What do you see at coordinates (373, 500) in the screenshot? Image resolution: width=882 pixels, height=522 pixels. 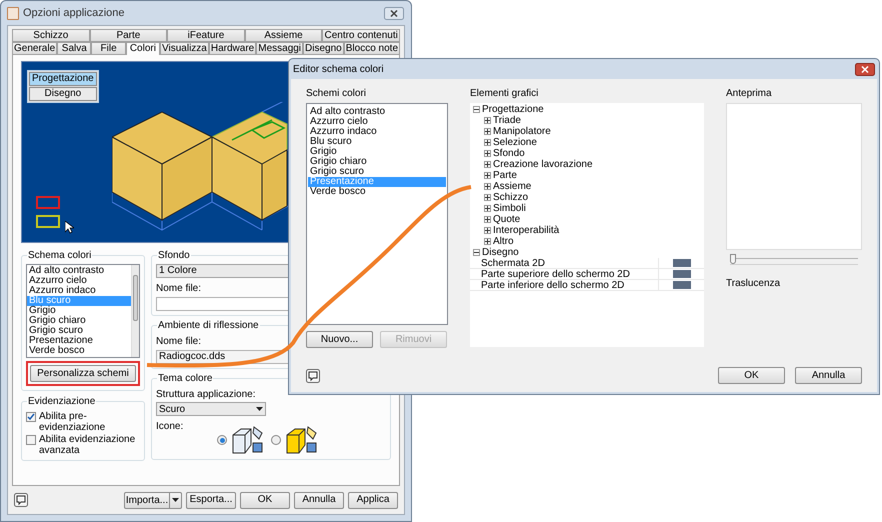 I see `dialog-button: Applica` at bounding box center [373, 500].